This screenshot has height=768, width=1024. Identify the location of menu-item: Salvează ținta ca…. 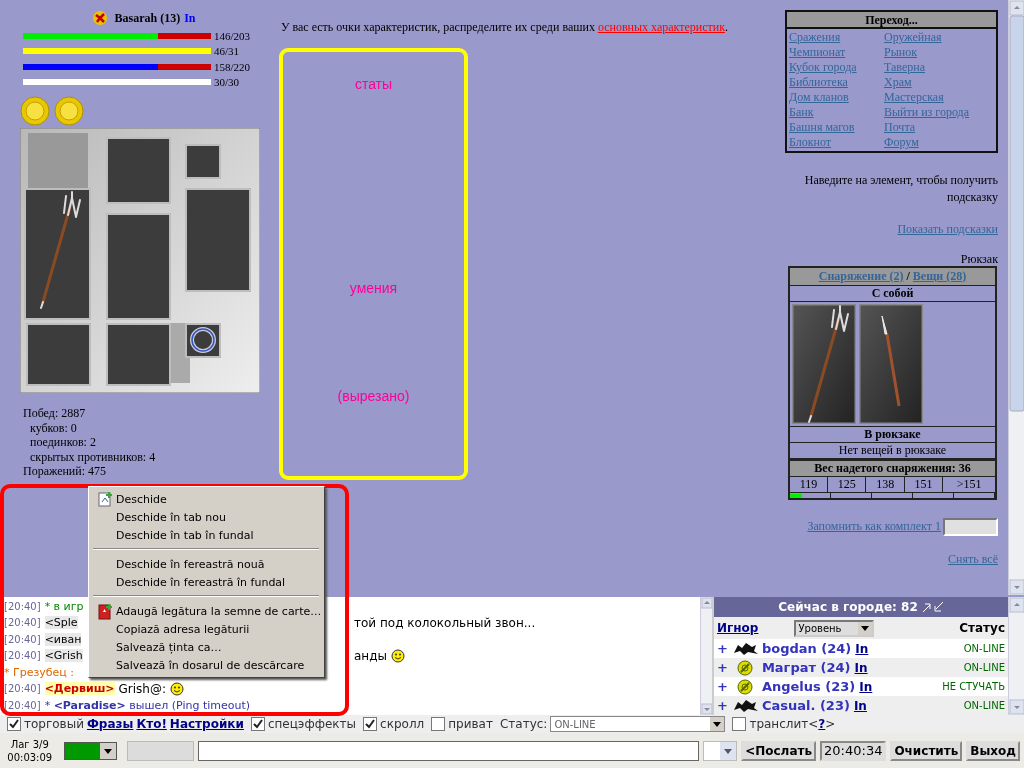
(206, 647).